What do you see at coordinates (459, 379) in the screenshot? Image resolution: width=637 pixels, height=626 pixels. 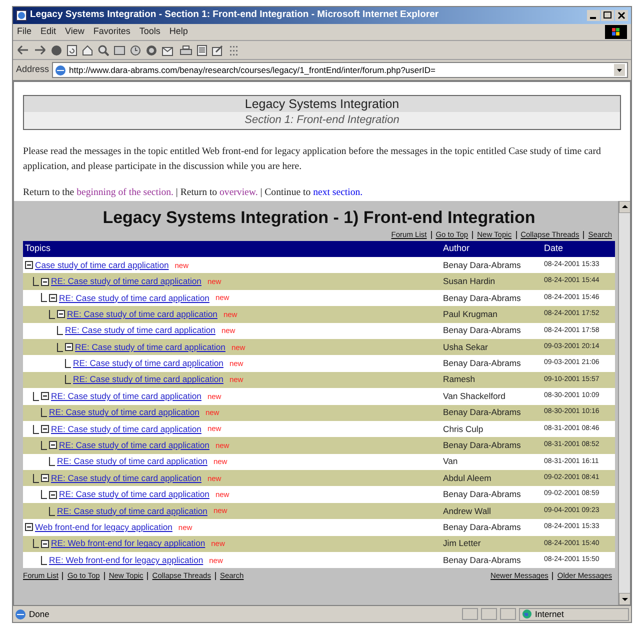 I see `author-cell-text: Ramesh` at bounding box center [459, 379].